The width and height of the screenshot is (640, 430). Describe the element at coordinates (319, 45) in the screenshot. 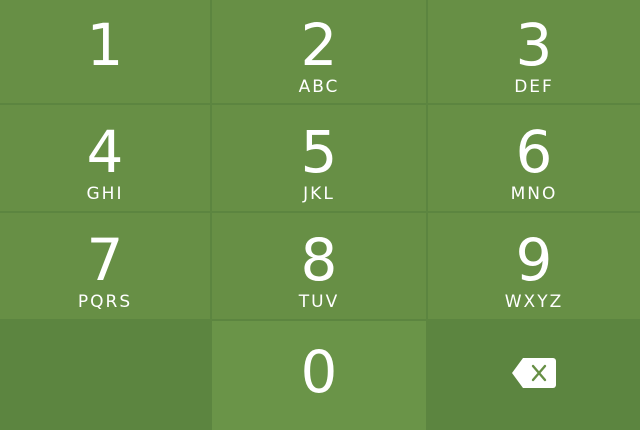

I see `key-digit: 2` at that location.